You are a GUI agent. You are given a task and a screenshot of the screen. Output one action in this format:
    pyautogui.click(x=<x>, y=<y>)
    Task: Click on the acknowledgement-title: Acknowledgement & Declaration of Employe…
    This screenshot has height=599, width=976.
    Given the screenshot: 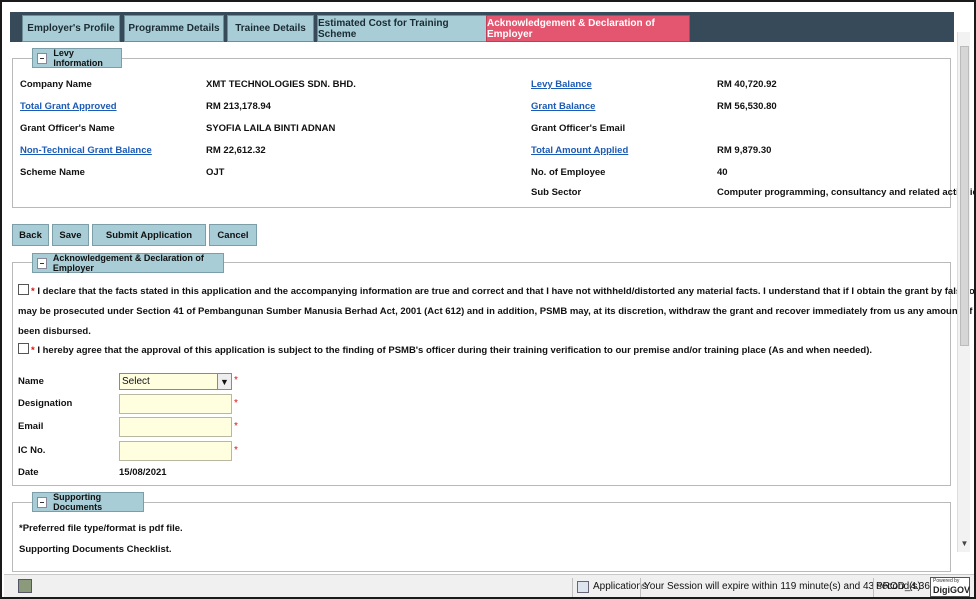 What is the action you would take?
    pyautogui.click(x=128, y=263)
    